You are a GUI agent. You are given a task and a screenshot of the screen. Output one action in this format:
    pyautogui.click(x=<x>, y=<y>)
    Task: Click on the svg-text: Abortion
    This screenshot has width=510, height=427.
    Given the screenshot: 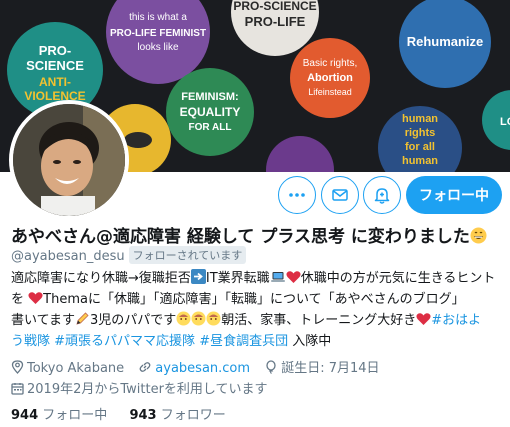 What is the action you would take?
    pyautogui.click(x=330, y=78)
    